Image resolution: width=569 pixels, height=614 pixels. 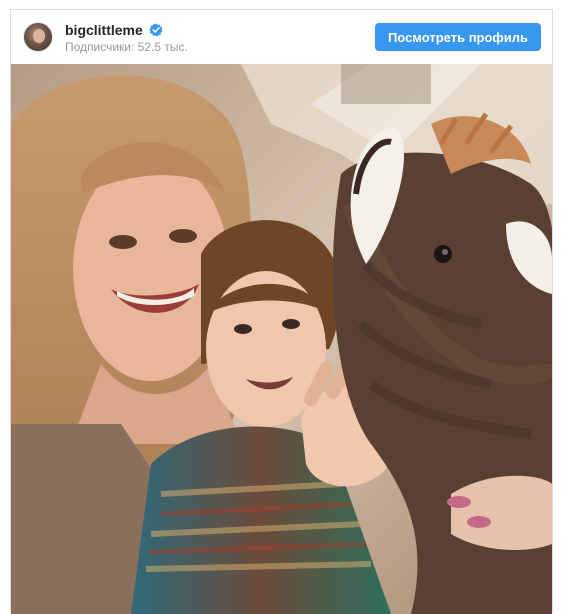 What do you see at coordinates (156, 30) in the screenshot?
I see `verified-badge-icon` at bounding box center [156, 30].